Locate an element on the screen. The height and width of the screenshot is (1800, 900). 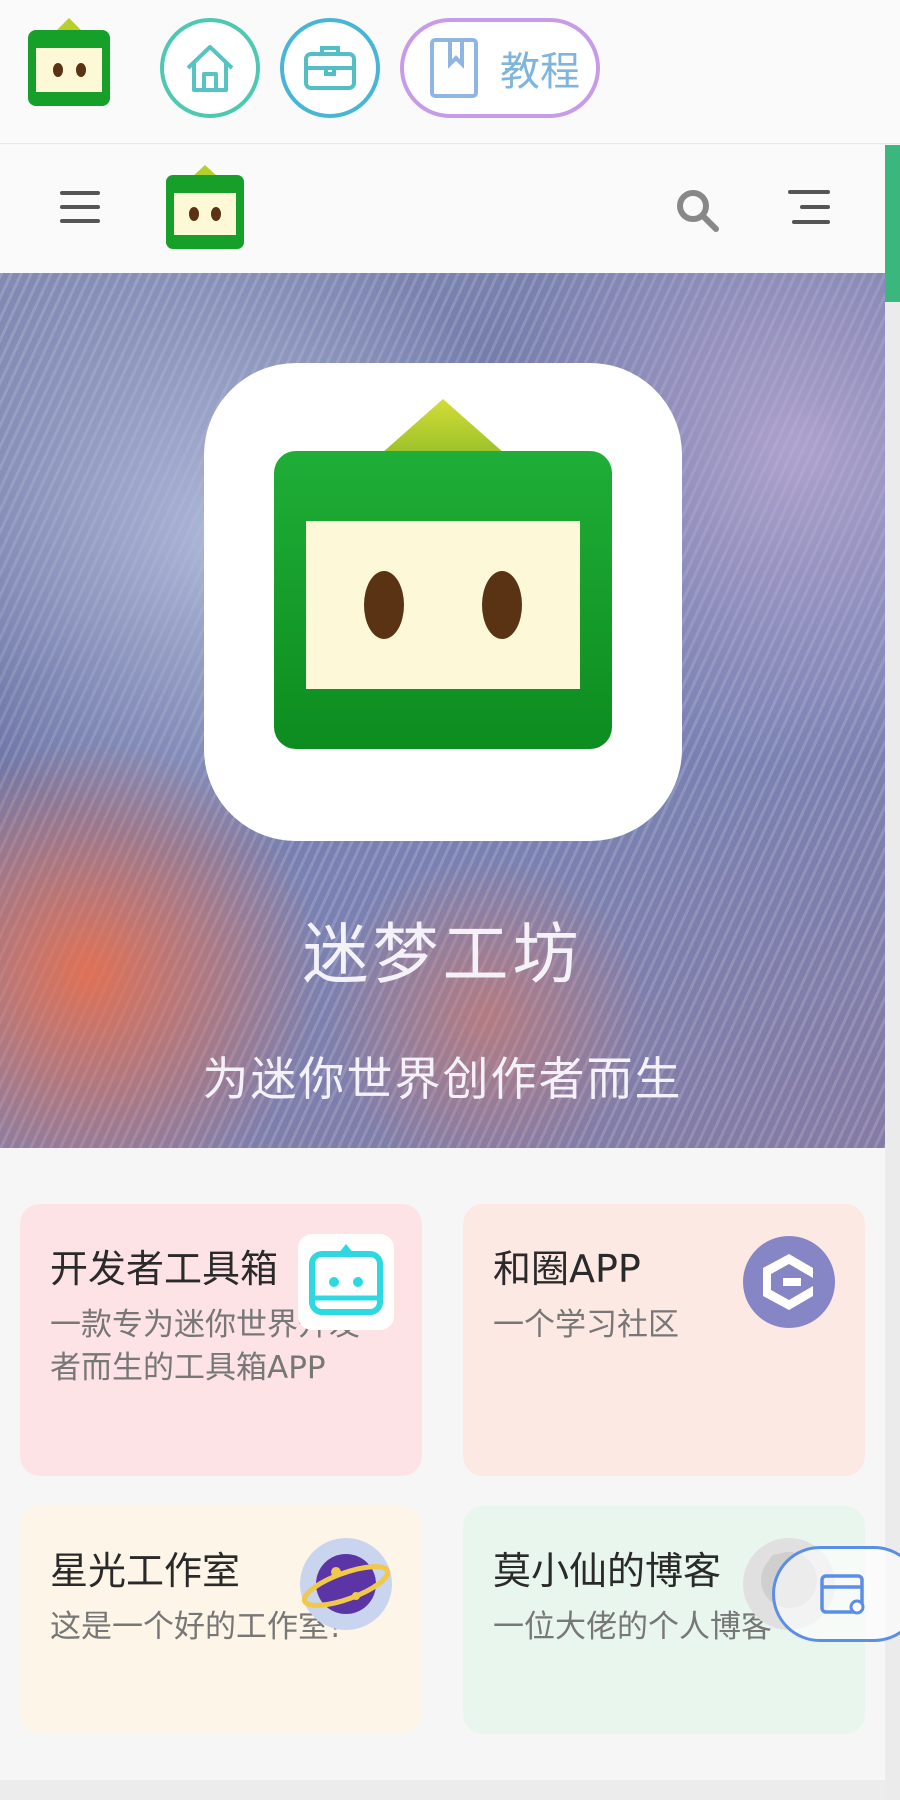
tutorial-button: 教程 is located at coordinates (500, 68).